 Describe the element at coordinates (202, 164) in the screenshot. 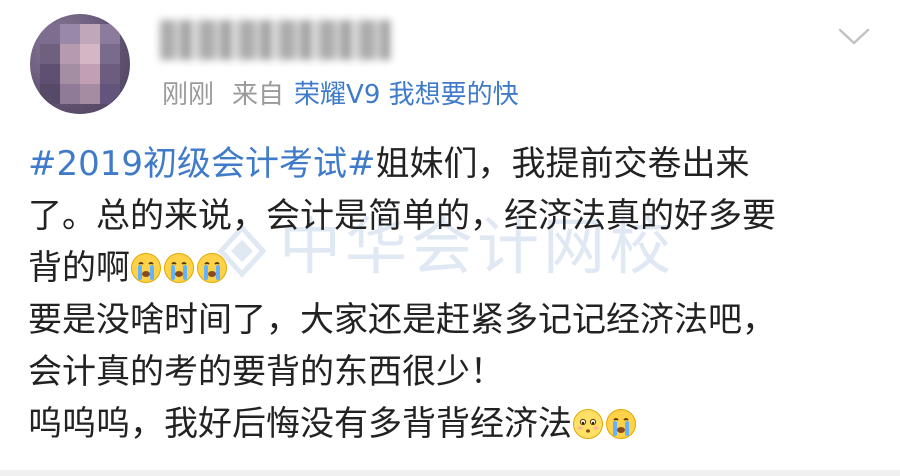

I see `hashtag-link: #2019初级会计考试#` at that location.